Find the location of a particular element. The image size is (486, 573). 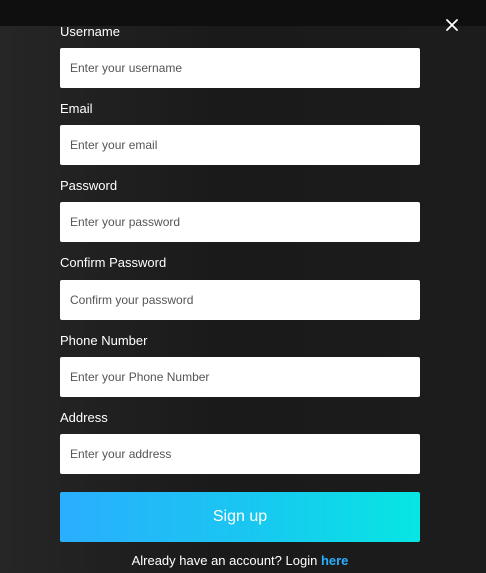

address-input is located at coordinates (240, 454).